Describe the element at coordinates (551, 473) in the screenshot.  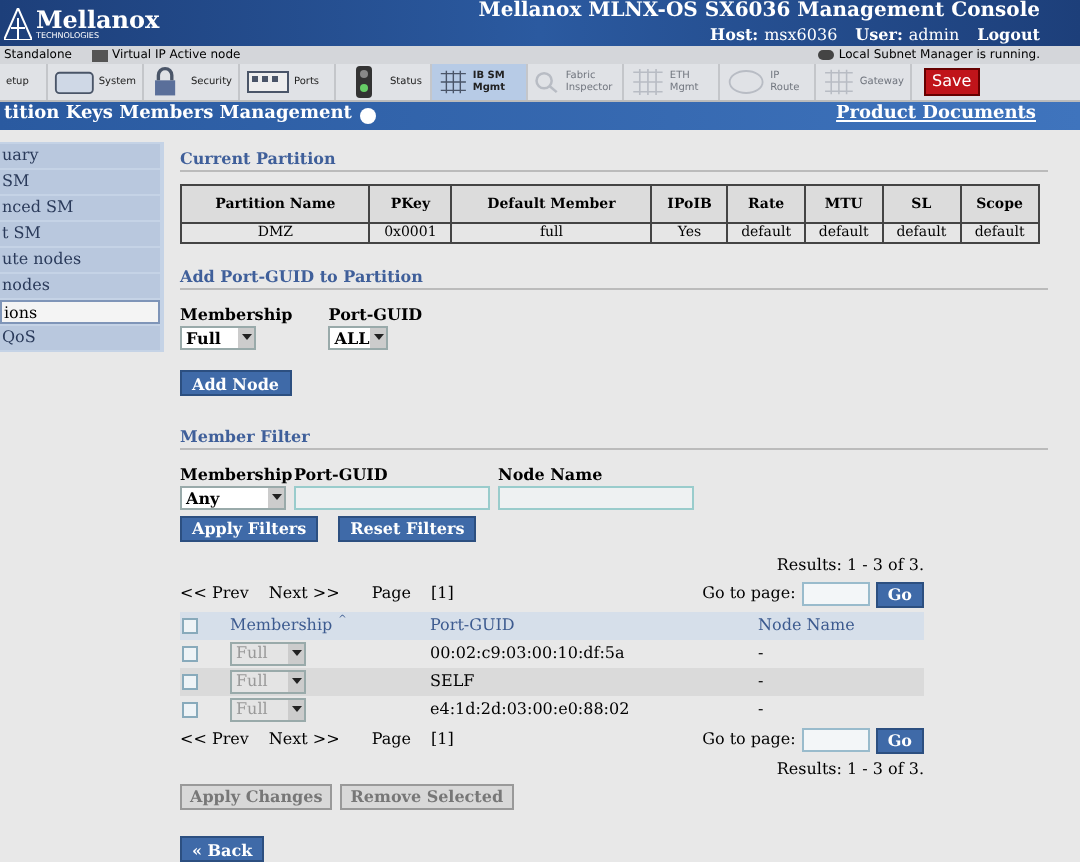
I see `node-name-label: Node Name` at that location.